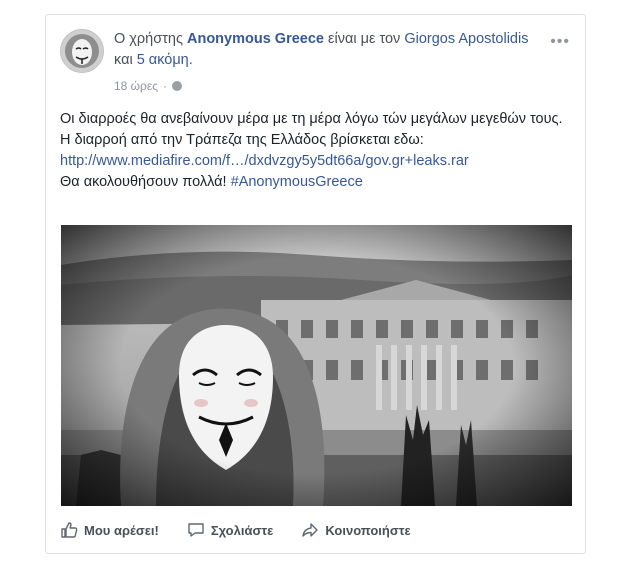  I want to click on post-actions: Μου αρέσει! Σχολιάστε Κοινοποιήστε, so click(315, 530).